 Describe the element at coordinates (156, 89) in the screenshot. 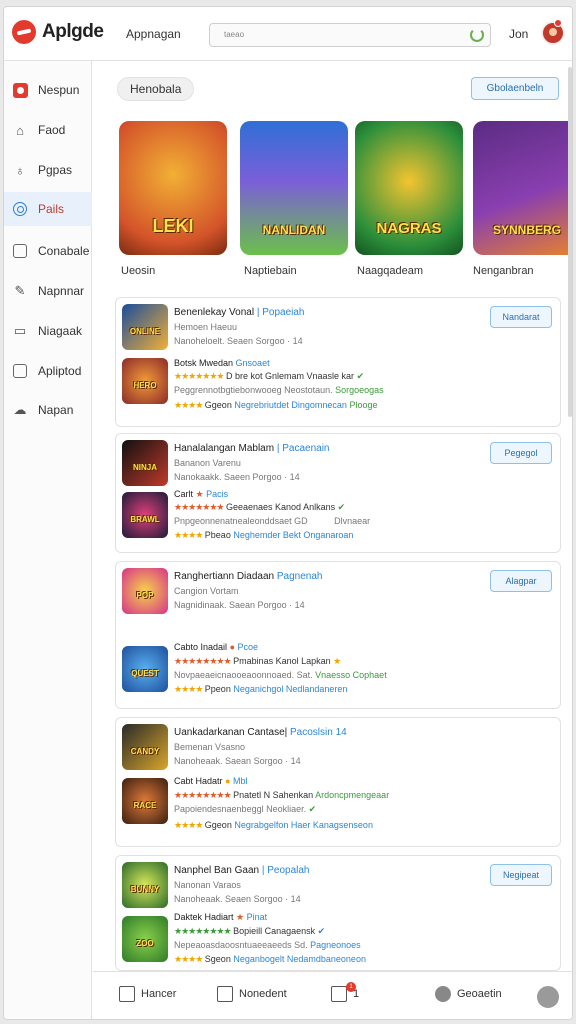

I see `section-pill: Henobala` at that location.